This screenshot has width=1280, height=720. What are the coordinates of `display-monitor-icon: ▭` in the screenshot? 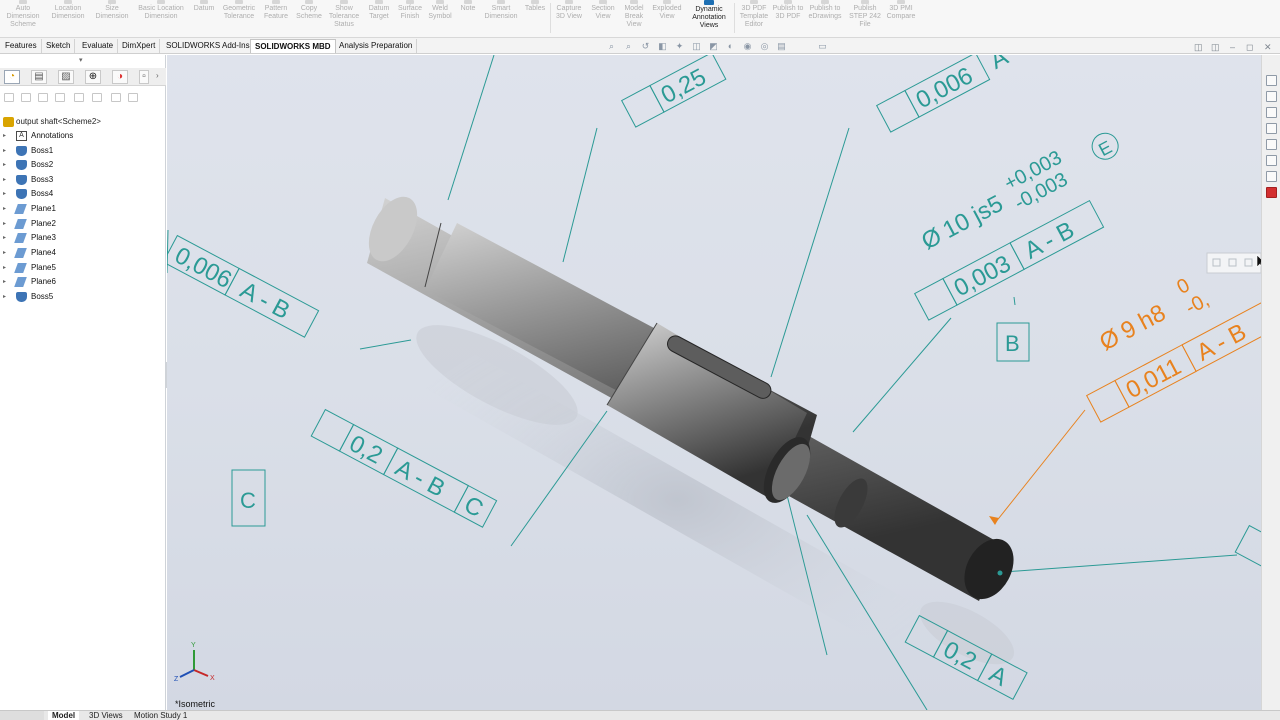 It's located at (822, 46).